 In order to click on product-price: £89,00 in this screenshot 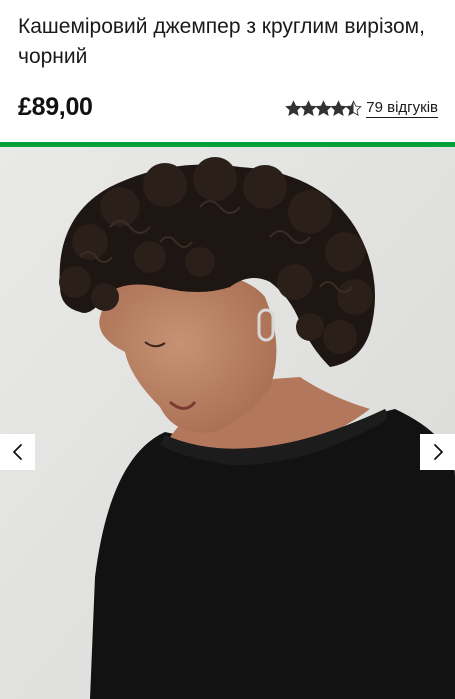, I will do `click(55, 107)`.